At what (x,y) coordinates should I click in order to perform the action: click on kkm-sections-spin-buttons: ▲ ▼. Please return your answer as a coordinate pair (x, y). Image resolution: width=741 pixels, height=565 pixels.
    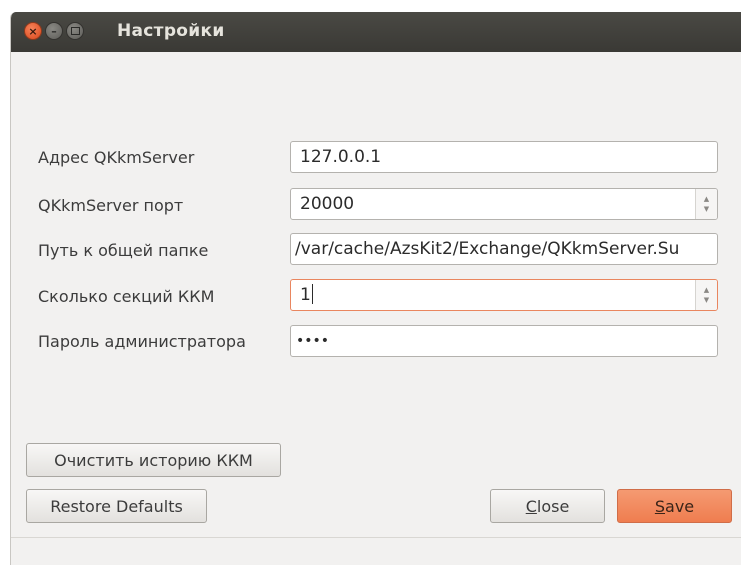
    Looking at the image, I should click on (706, 295).